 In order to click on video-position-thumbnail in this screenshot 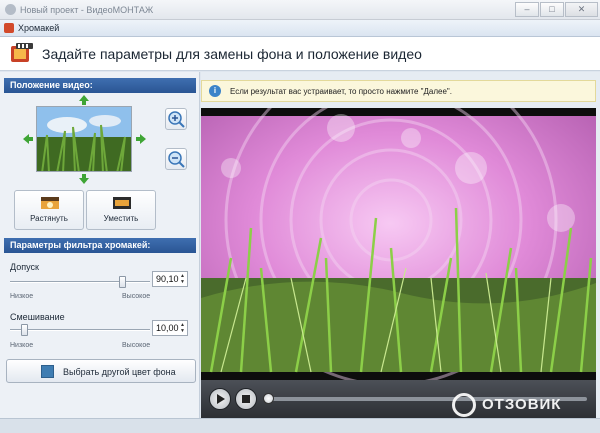, I will do `click(84, 139)`.